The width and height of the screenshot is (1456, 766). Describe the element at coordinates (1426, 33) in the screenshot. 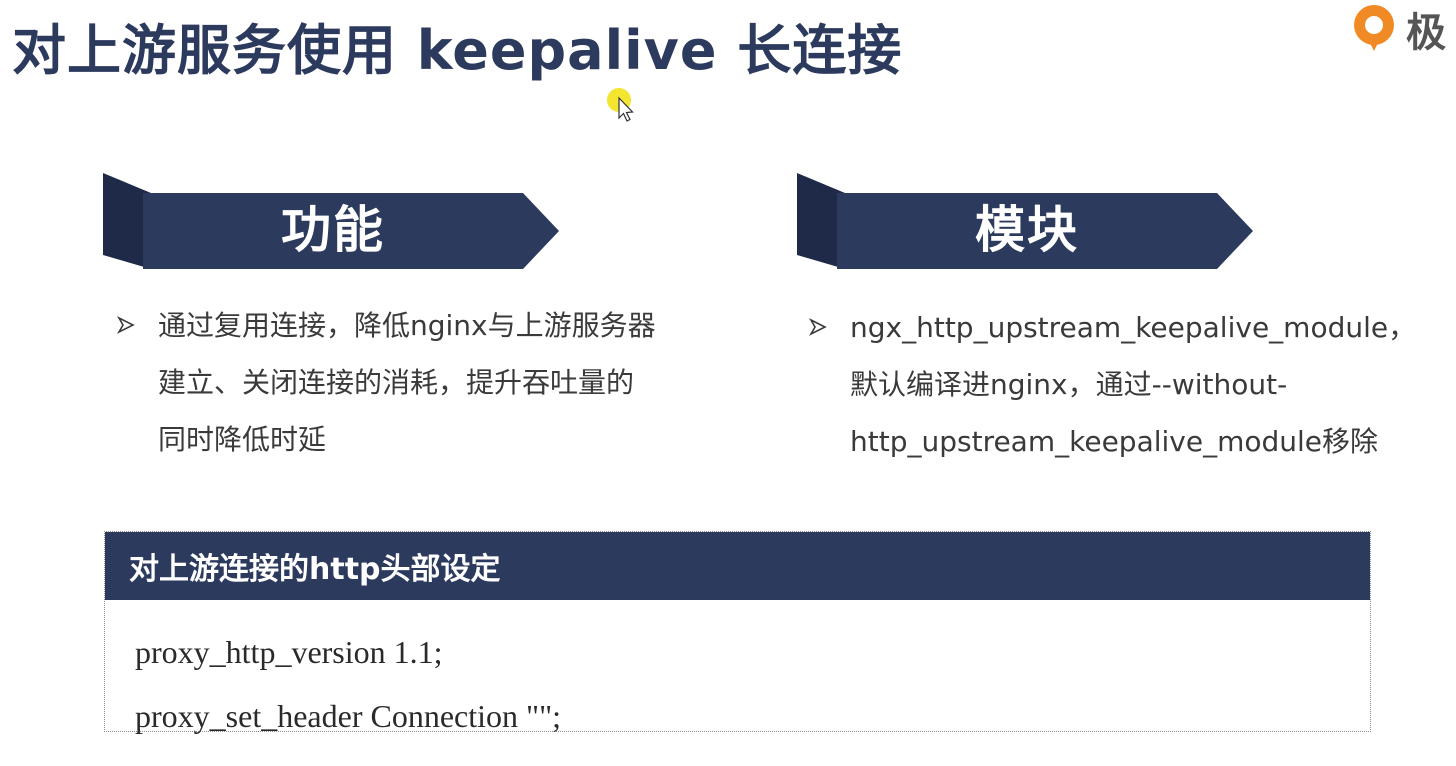

I see `logo-text: 极` at that location.